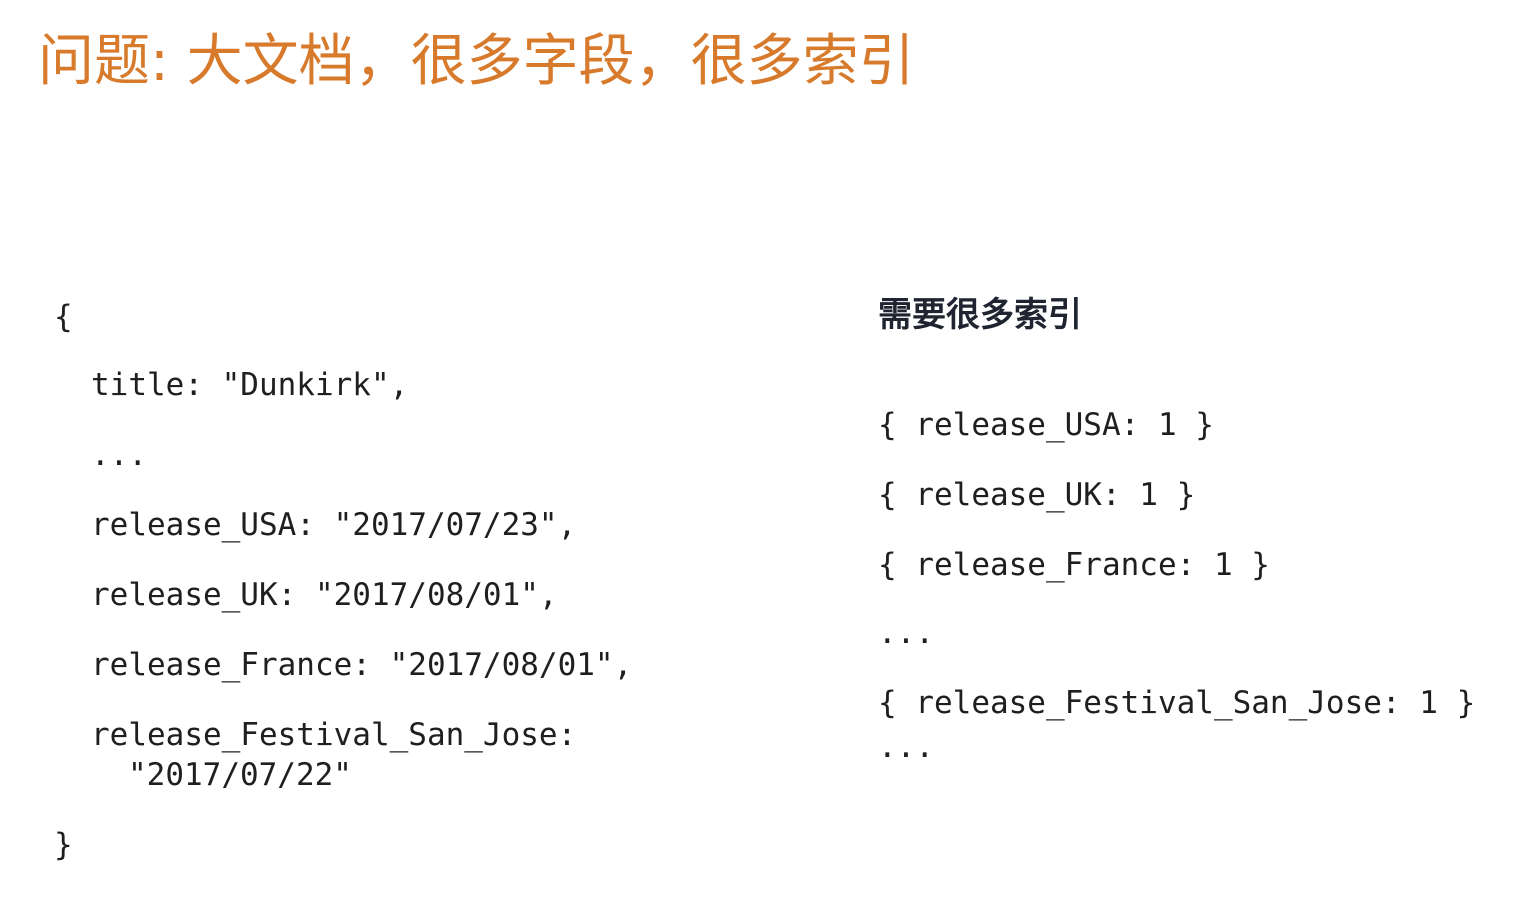 The image size is (1540, 906). I want to click on document-release-uk-field: release_UK: "2017/08/01",, so click(324, 595).